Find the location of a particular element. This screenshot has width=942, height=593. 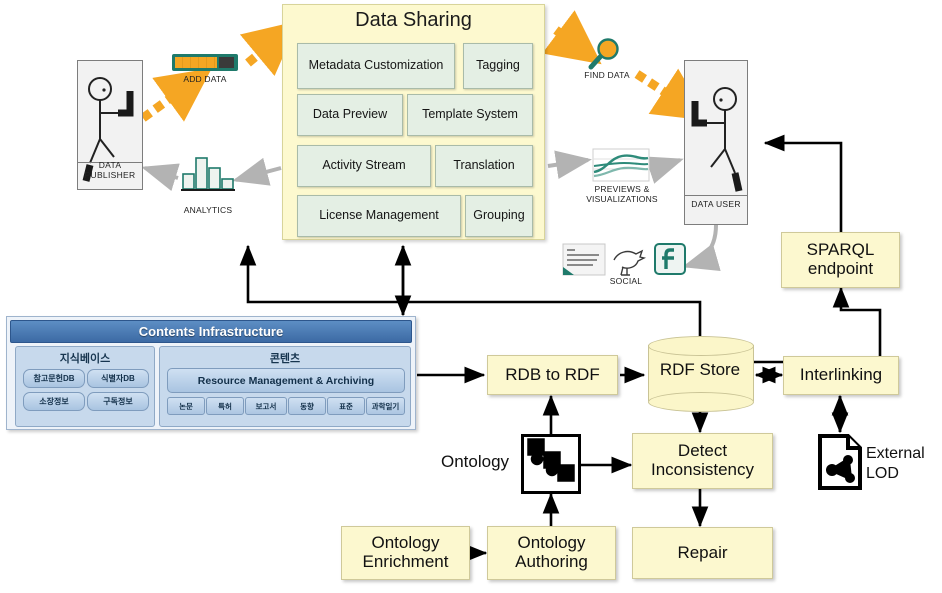

detect-line2: Inconsistency is located at coordinates (702, 469).